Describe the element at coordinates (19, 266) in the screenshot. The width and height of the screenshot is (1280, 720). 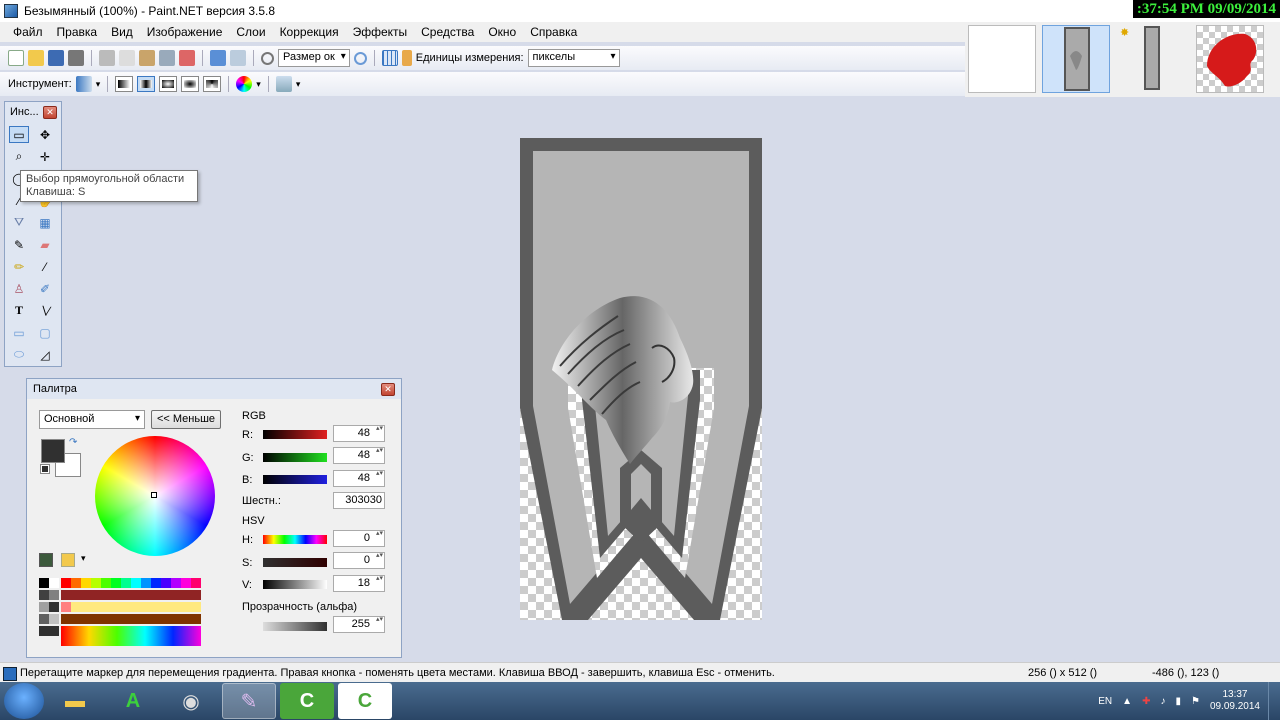
I see `pencil-tool-icon: ✏` at that location.